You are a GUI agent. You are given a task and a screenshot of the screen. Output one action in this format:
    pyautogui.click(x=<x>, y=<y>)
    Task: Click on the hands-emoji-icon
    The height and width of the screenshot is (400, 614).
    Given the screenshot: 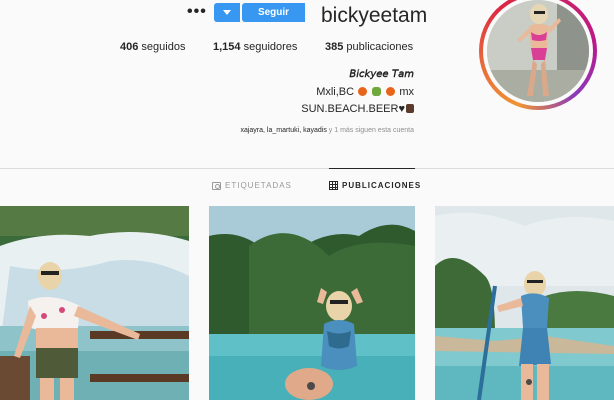 What is the action you would take?
    pyautogui.click(x=410, y=108)
    